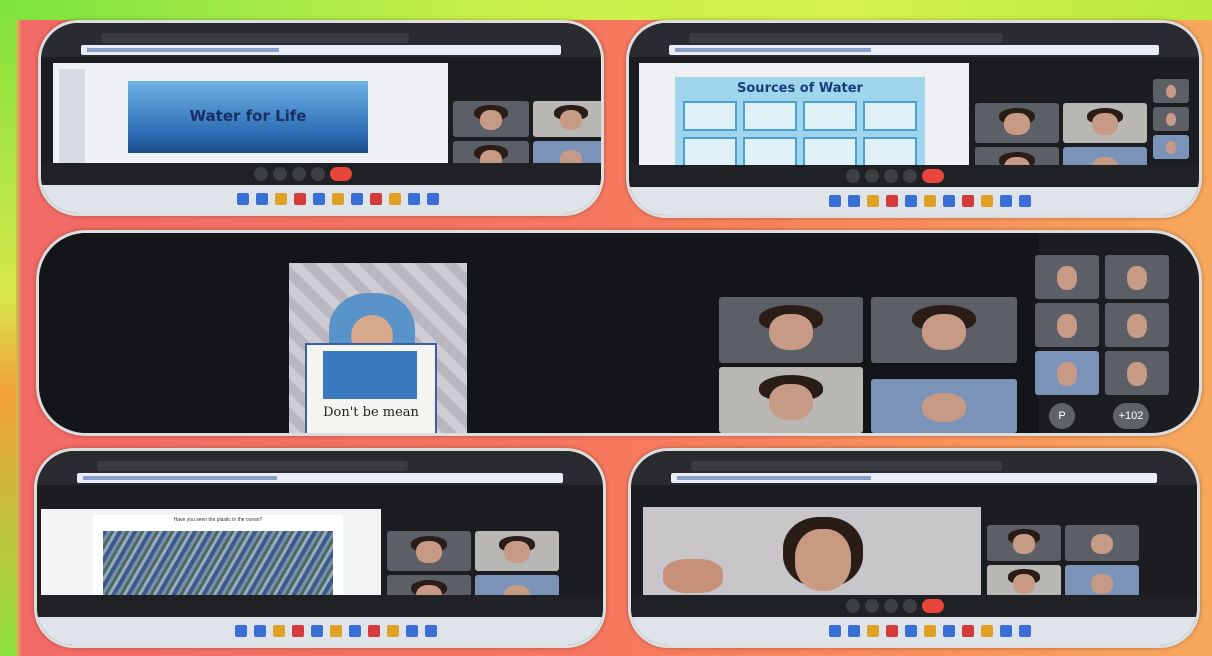  Describe the element at coordinates (606, 10) in the screenshot. I see `decorative-top-border` at that location.